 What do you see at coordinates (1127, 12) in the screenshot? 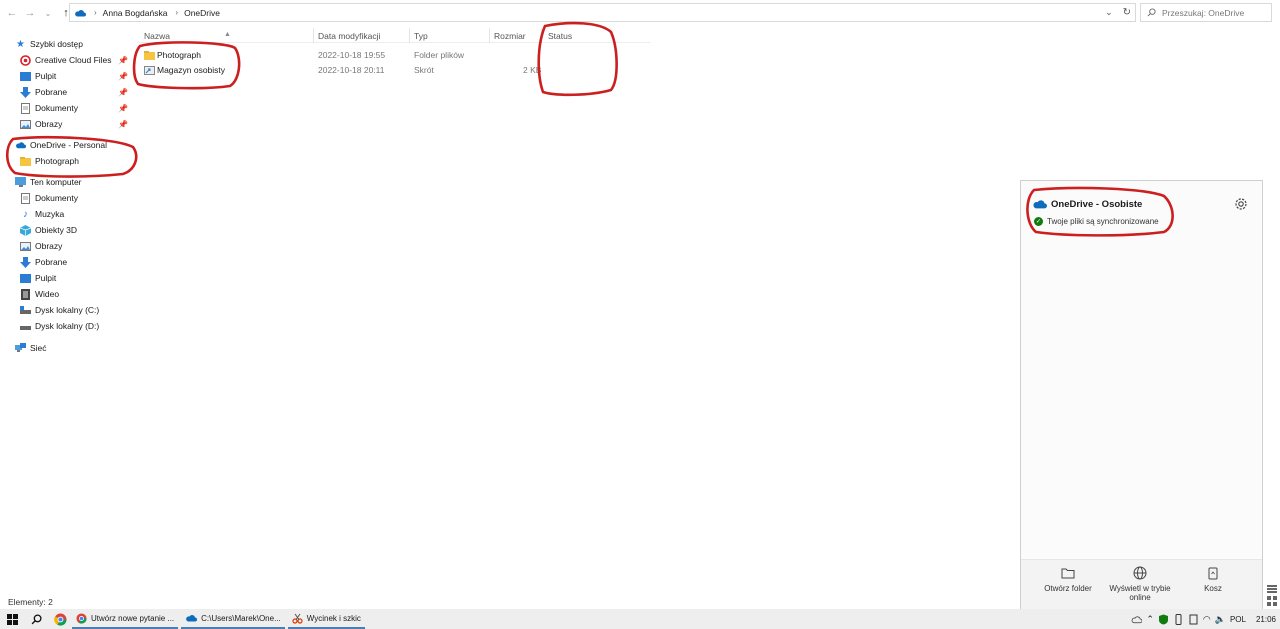
I see `refresh-icon: ↻` at bounding box center [1127, 12].